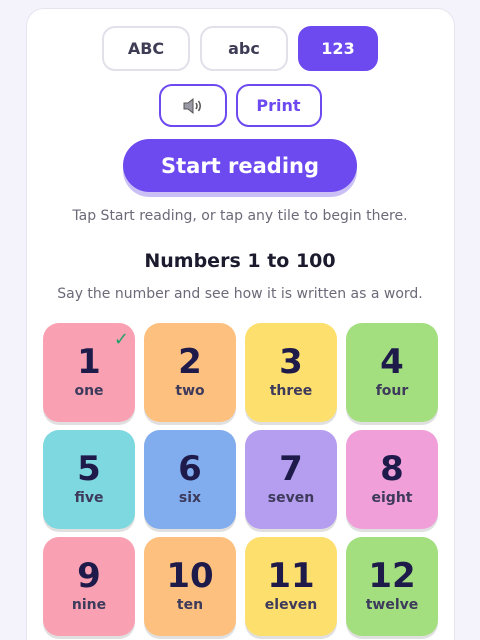 The width and height of the screenshot is (480, 640). What do you see at coordinates (291, 469) in the screenshot?
I see `tile-number: 7` at bounding box center [291, 469].